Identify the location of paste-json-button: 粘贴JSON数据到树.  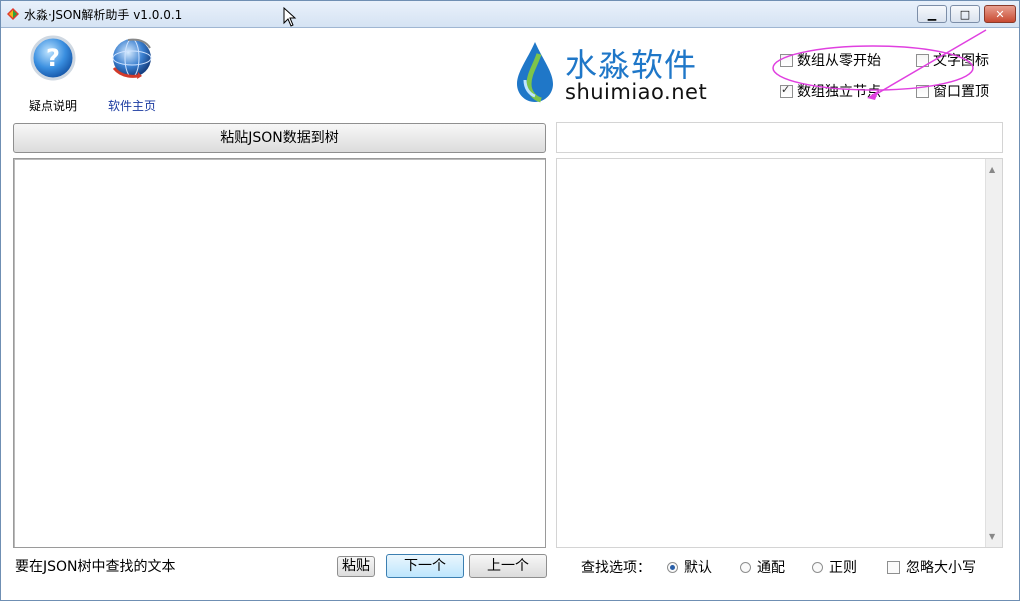
(279, 138).